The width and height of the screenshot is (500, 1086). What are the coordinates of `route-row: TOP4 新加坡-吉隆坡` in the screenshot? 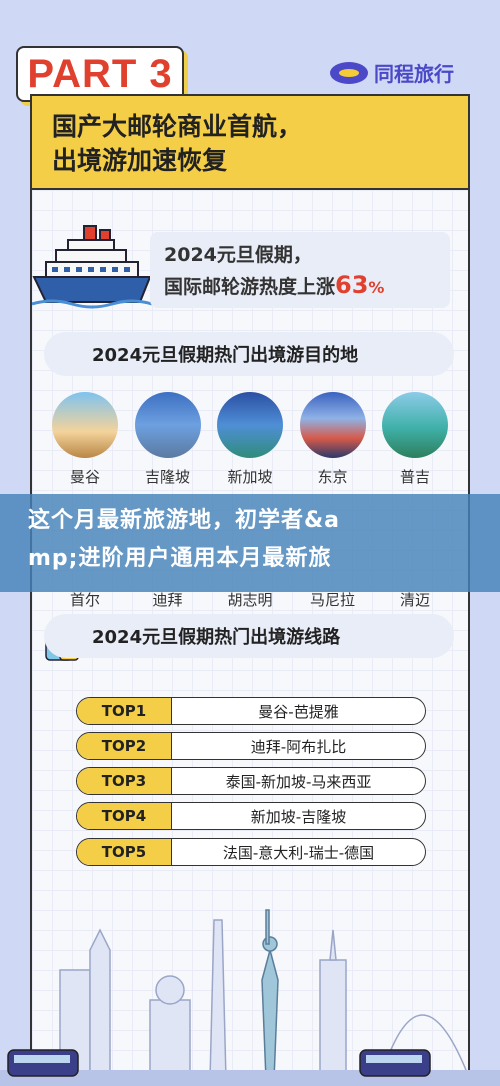 It's located at (251, 816).